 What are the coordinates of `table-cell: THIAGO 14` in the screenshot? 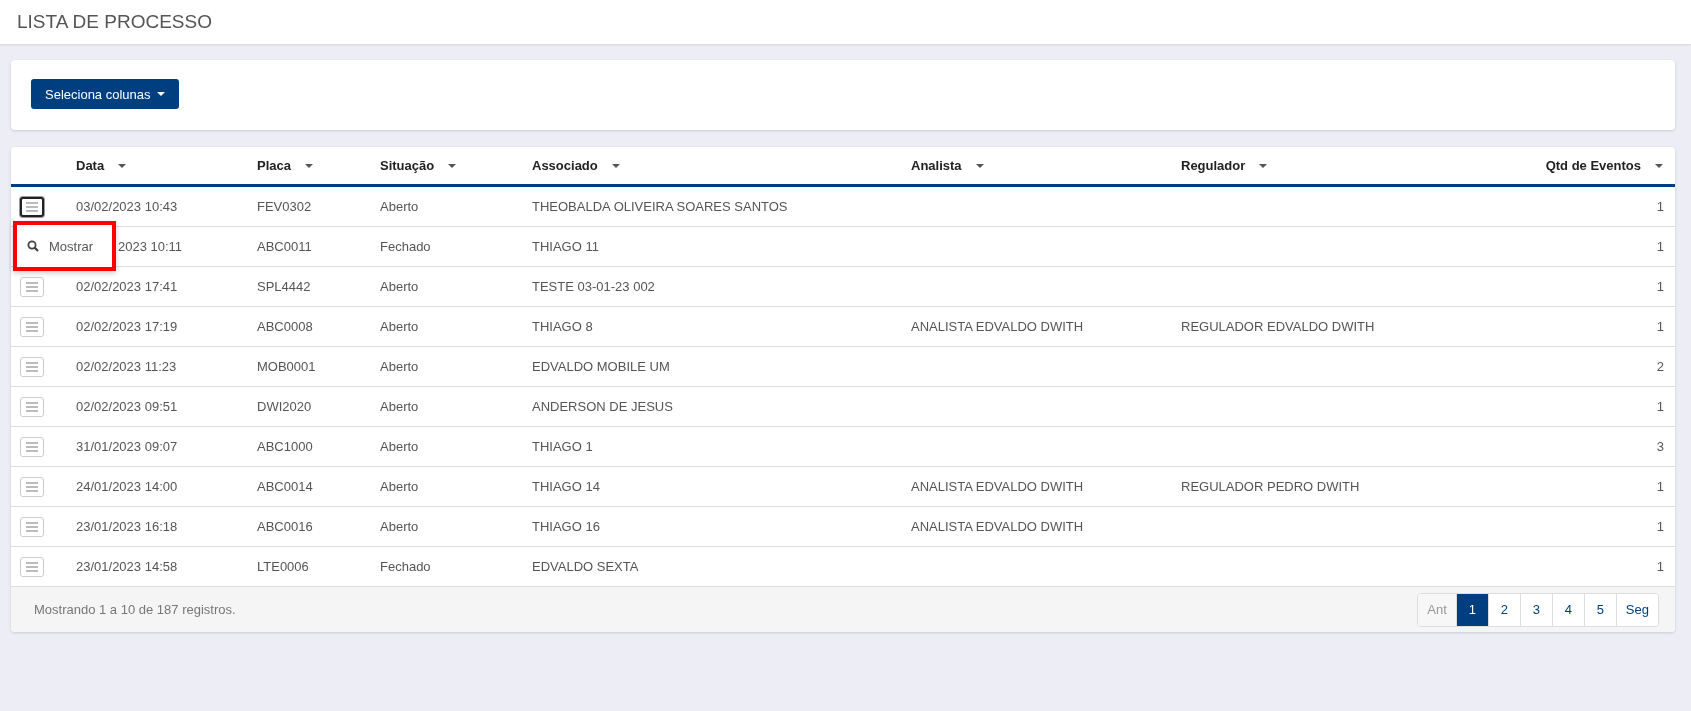 It's located at (566, 486).